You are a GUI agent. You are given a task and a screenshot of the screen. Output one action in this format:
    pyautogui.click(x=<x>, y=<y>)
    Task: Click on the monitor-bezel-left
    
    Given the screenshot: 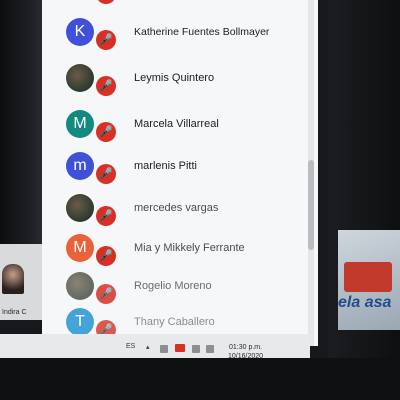 What is the action you would take?
    pyautogui.click(x=22, y=125)
    